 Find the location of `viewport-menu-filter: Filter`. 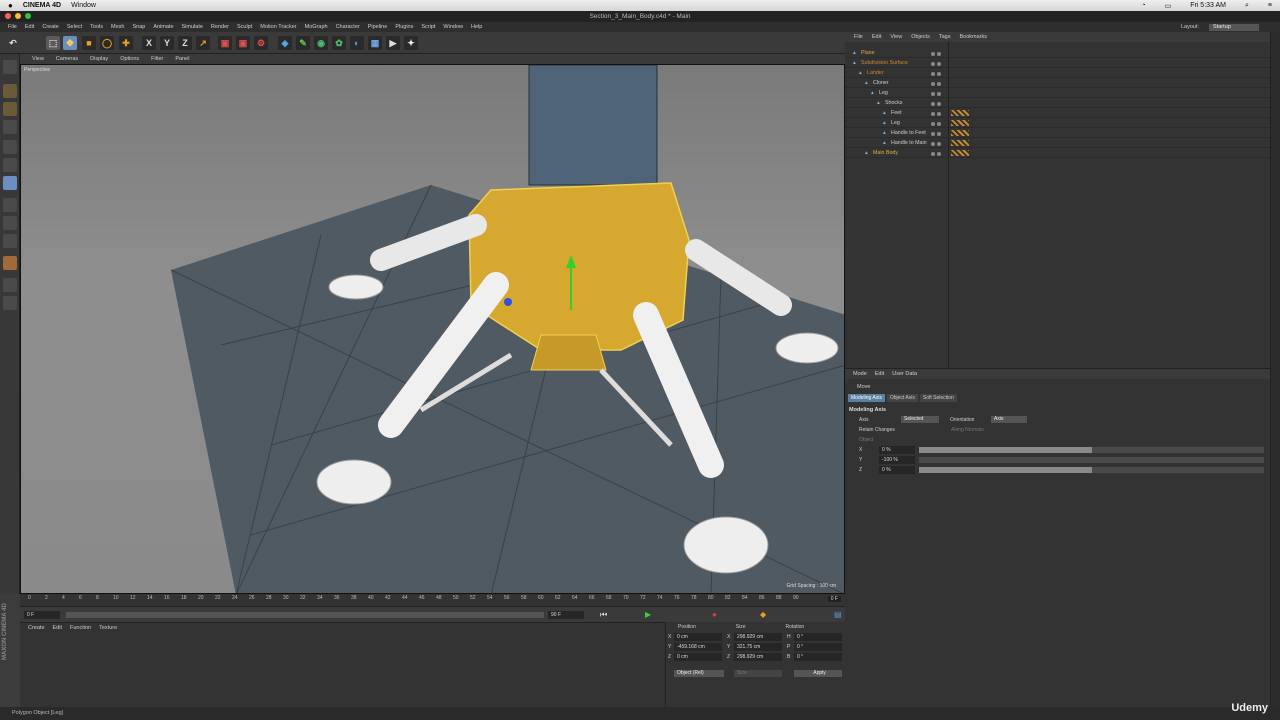

viewport-menu-filter: Filter is located at coordinates (157, 59).